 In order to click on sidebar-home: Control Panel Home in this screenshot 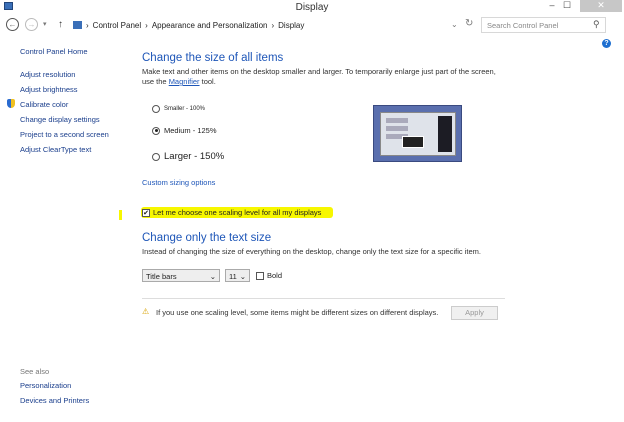, I will do `click(54, 51)`.